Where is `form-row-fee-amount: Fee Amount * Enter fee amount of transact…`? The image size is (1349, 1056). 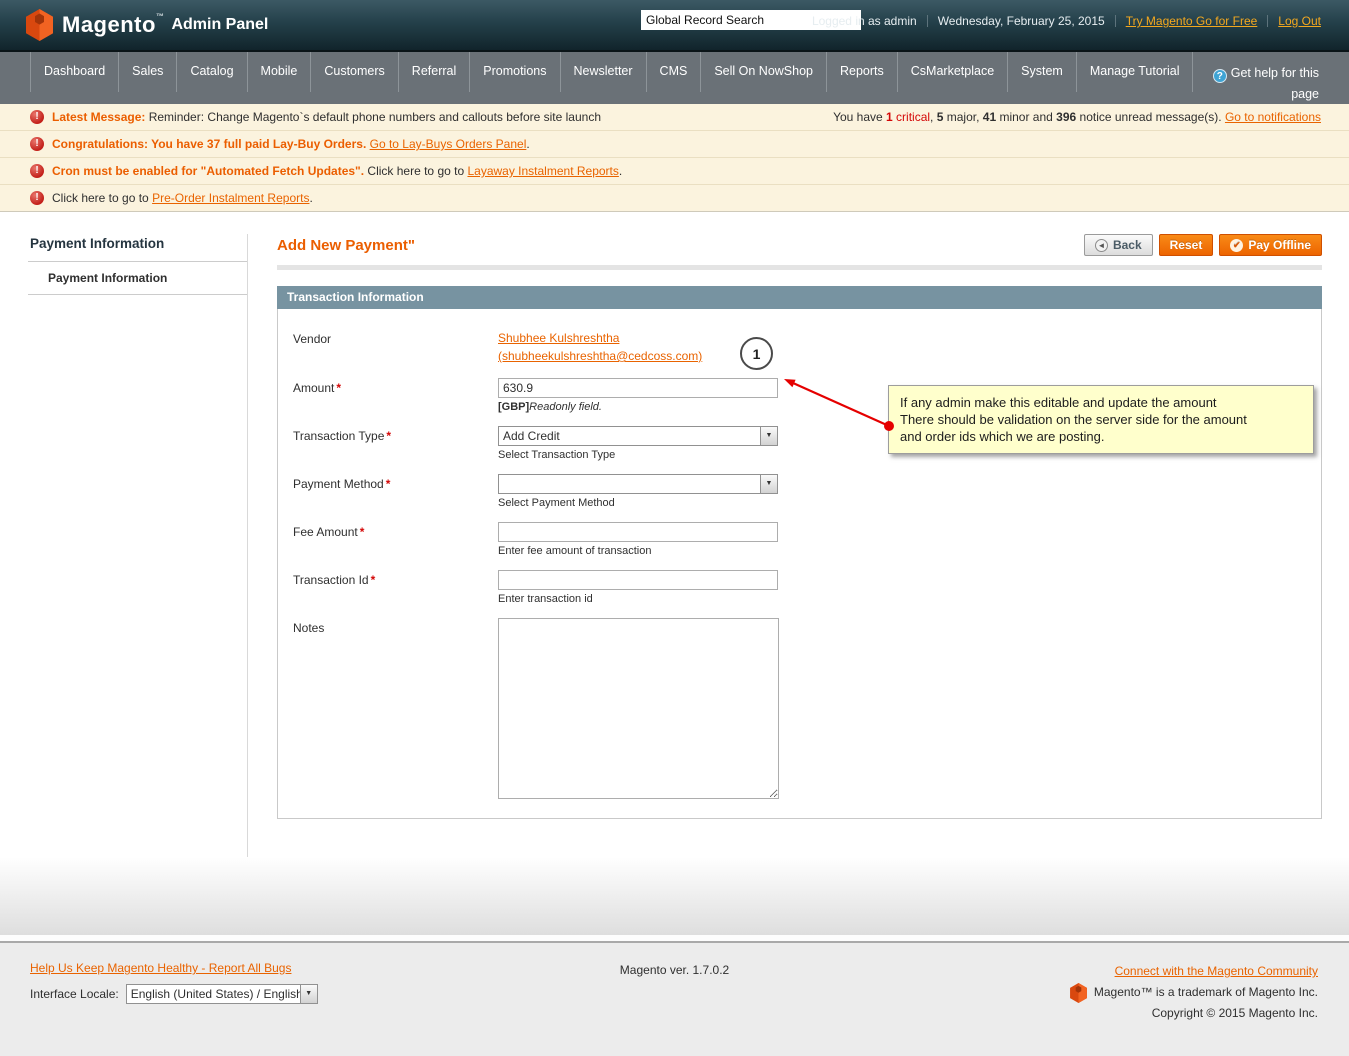 form-row-fee-amount: Fee Amount * Enter fee amount of transact… is located at coordinates (799, 539).